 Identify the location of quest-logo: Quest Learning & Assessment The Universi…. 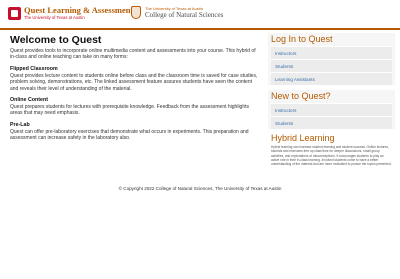
(70, 13).